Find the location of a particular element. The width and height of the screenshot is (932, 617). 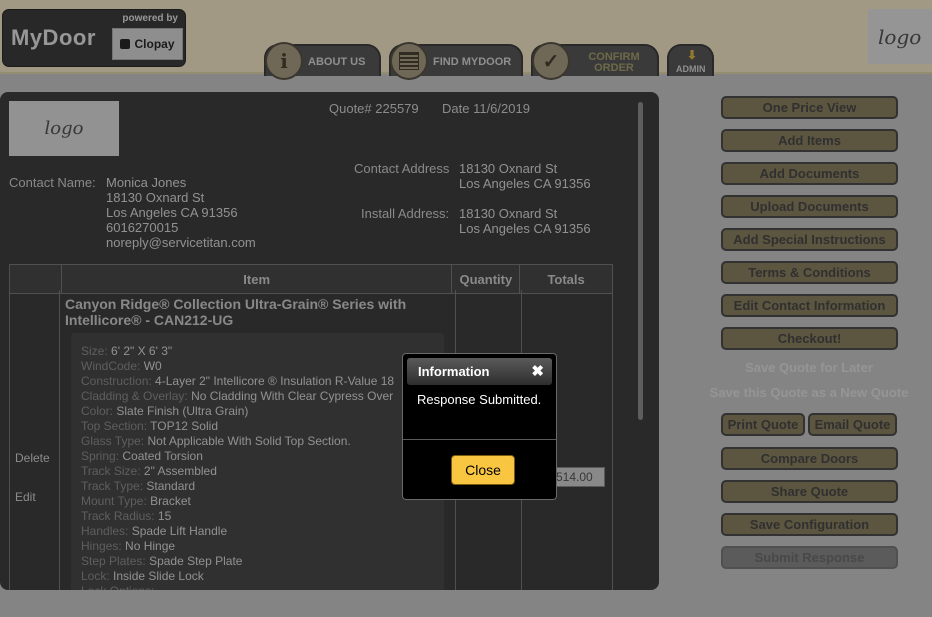

information-dialog: Information ✖ Response Submitted. Close is located at coordinates (479, 426).